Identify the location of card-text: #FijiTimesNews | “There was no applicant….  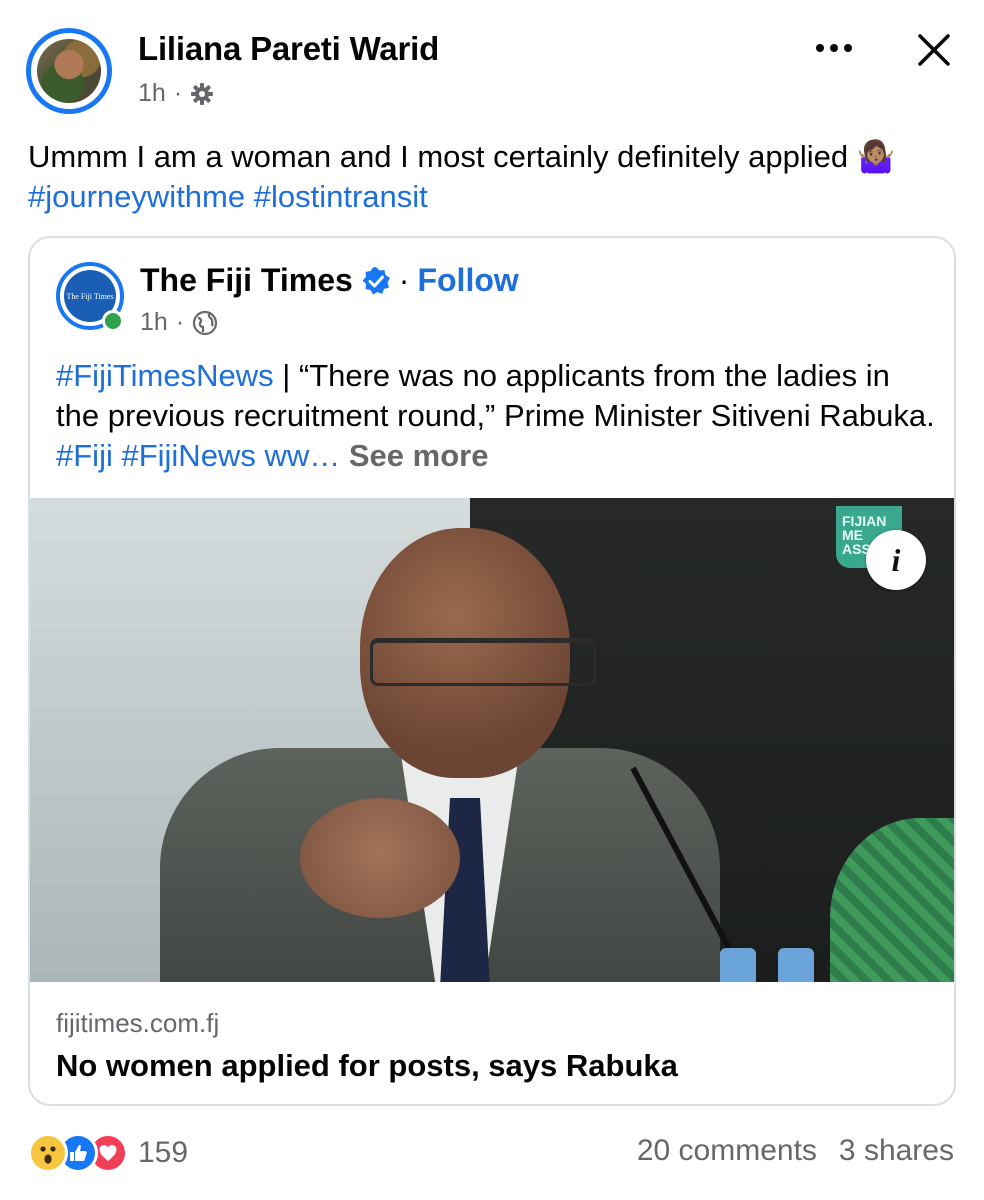
(496, 416).